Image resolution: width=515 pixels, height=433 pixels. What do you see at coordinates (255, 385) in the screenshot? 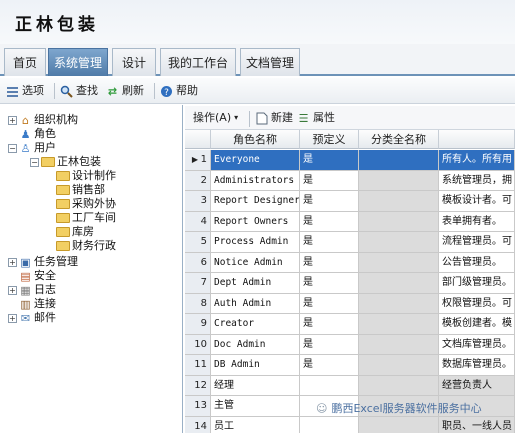
I see `table-cell-name: 经理` at bounding box center [255, 385].